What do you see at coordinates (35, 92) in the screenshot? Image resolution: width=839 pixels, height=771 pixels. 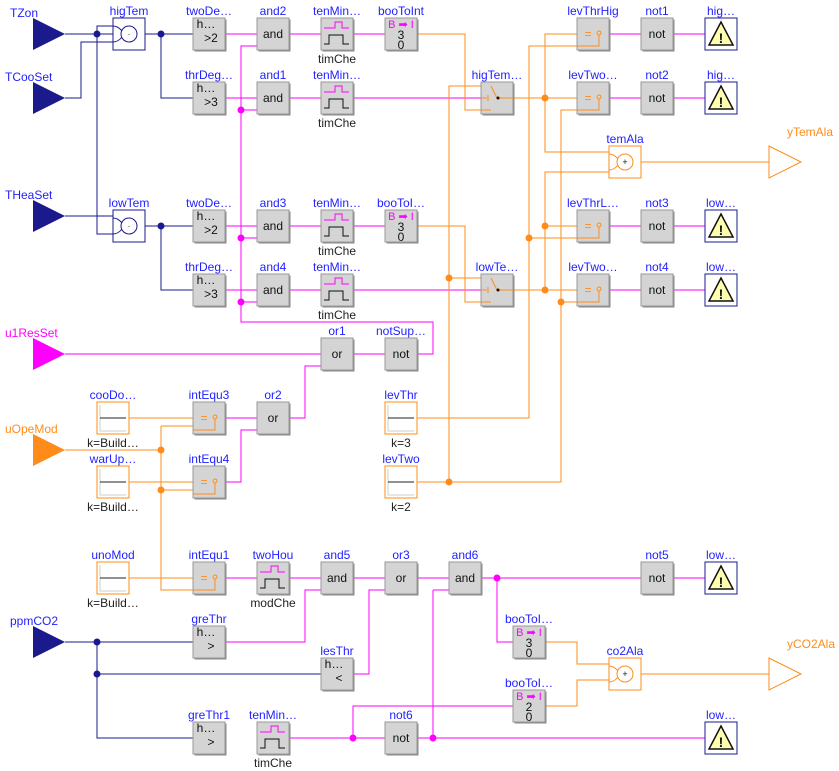 I see `input-TCooSet: TCooSet` at bounding box center [35, 92].